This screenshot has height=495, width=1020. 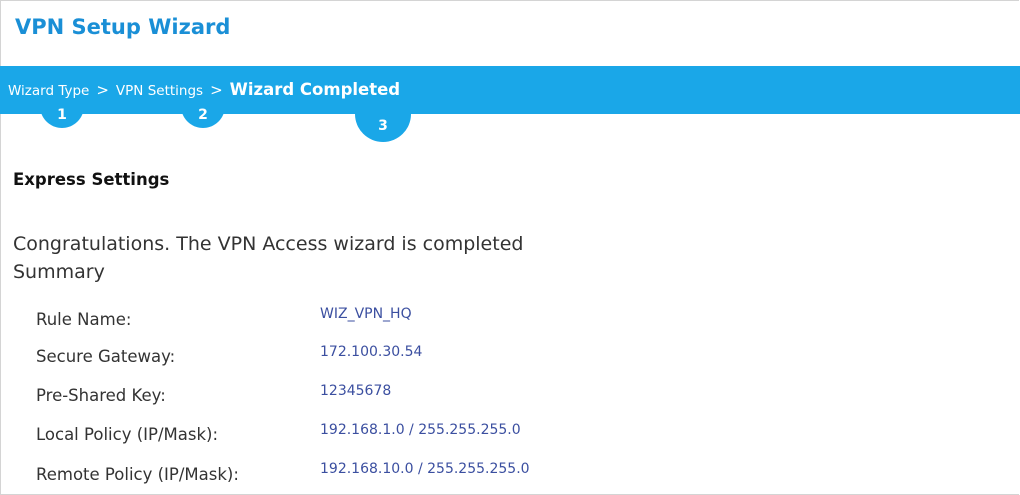 What do you see at coordinates (371, 352) in the screenshot?
I see `summary-value-secure-gateway: 172.100.30.54` at bounding box center [371, 352].